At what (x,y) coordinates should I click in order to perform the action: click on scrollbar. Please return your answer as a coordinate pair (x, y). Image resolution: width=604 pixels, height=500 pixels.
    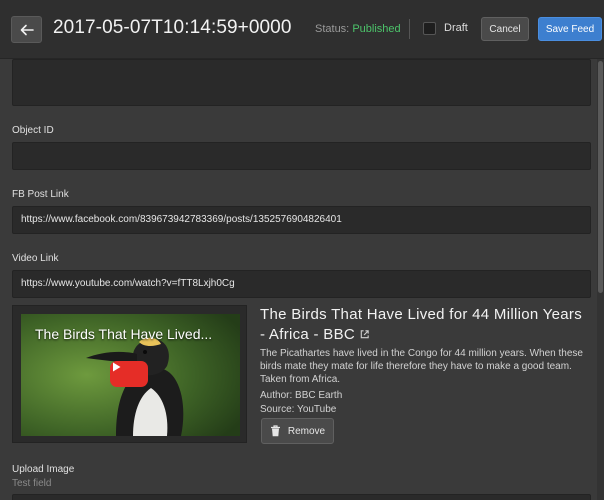
    Looking at the image, I should click on (600, 279).